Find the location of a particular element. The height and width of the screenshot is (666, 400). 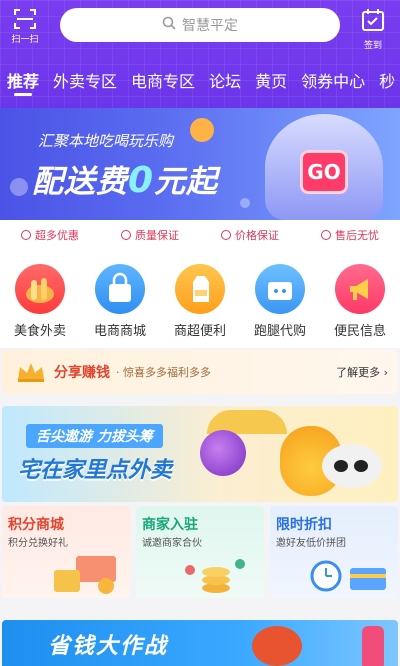

flash-discount-card: 限时折扣 邀好友低价拼团 is located at coordinates (334, 552).